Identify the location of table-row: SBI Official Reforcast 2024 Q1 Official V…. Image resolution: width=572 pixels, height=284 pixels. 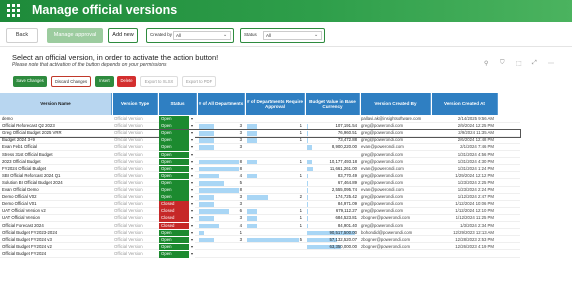
(260, 176).